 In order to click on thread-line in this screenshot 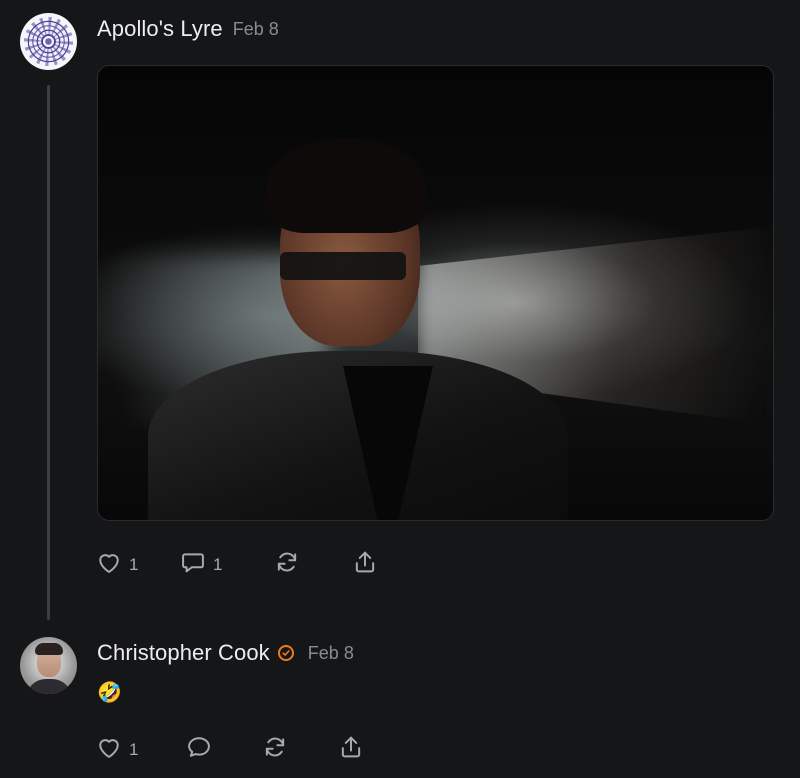, I will do `click(48, 352)`.